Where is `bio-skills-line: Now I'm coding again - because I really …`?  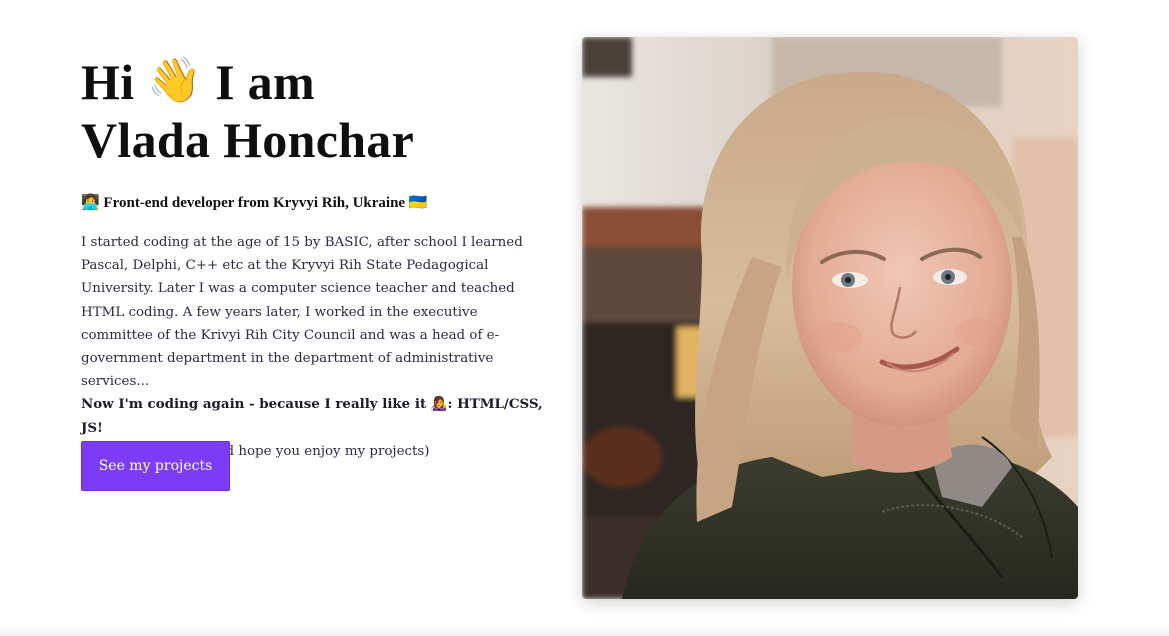
bio-skills-line: Now I'm coding again - because I really … is located at coordinates (312, 416).